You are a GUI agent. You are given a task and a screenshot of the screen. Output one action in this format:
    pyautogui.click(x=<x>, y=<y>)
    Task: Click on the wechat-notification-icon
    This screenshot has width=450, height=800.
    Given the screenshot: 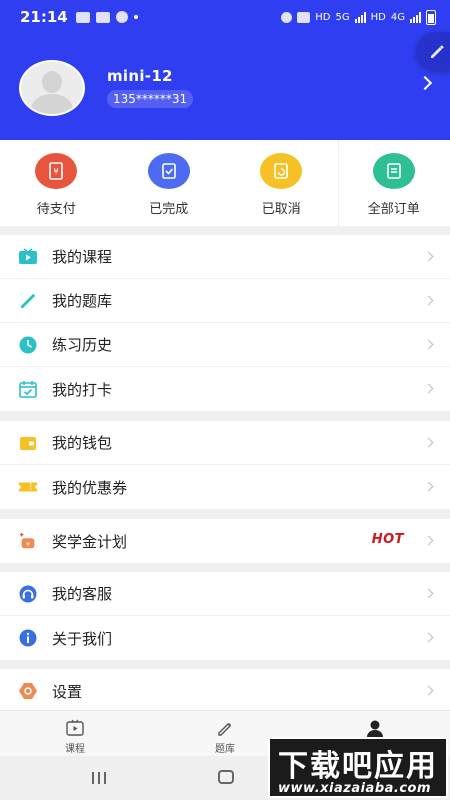 What is the action you would take?
    pyautogui.click(x=121, y=17)
    